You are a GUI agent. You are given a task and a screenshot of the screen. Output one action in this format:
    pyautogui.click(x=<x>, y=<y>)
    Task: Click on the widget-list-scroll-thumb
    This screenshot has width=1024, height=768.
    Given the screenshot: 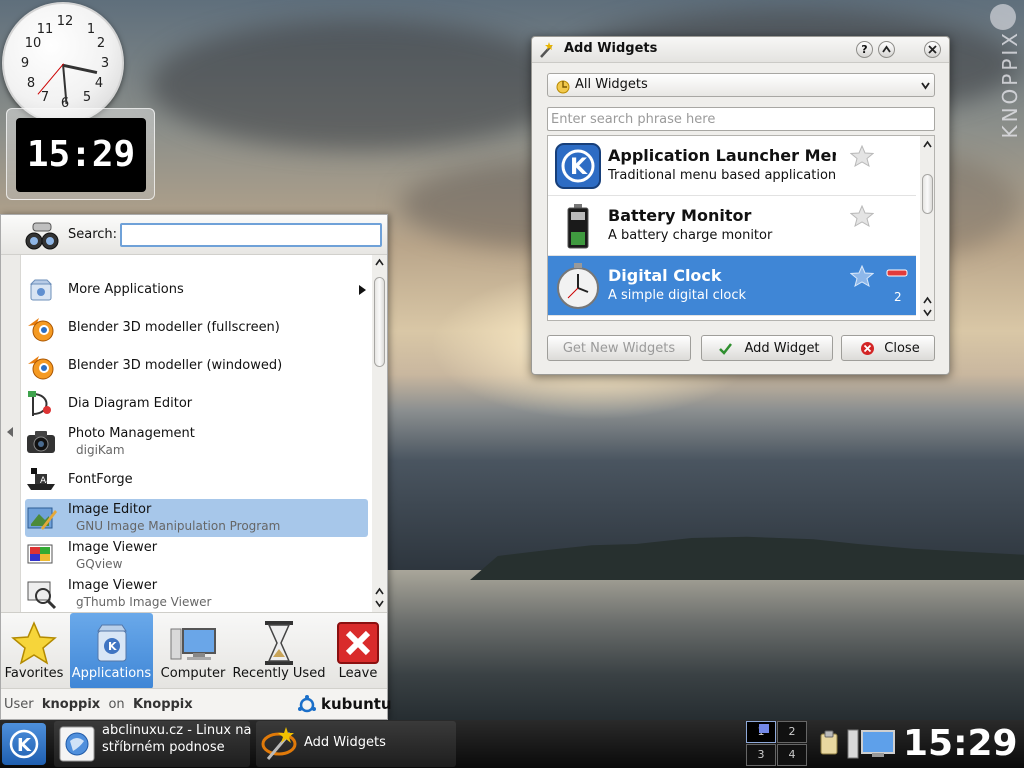 What is the action you would take?
    pyautogui.click(x=927, y=194)
    